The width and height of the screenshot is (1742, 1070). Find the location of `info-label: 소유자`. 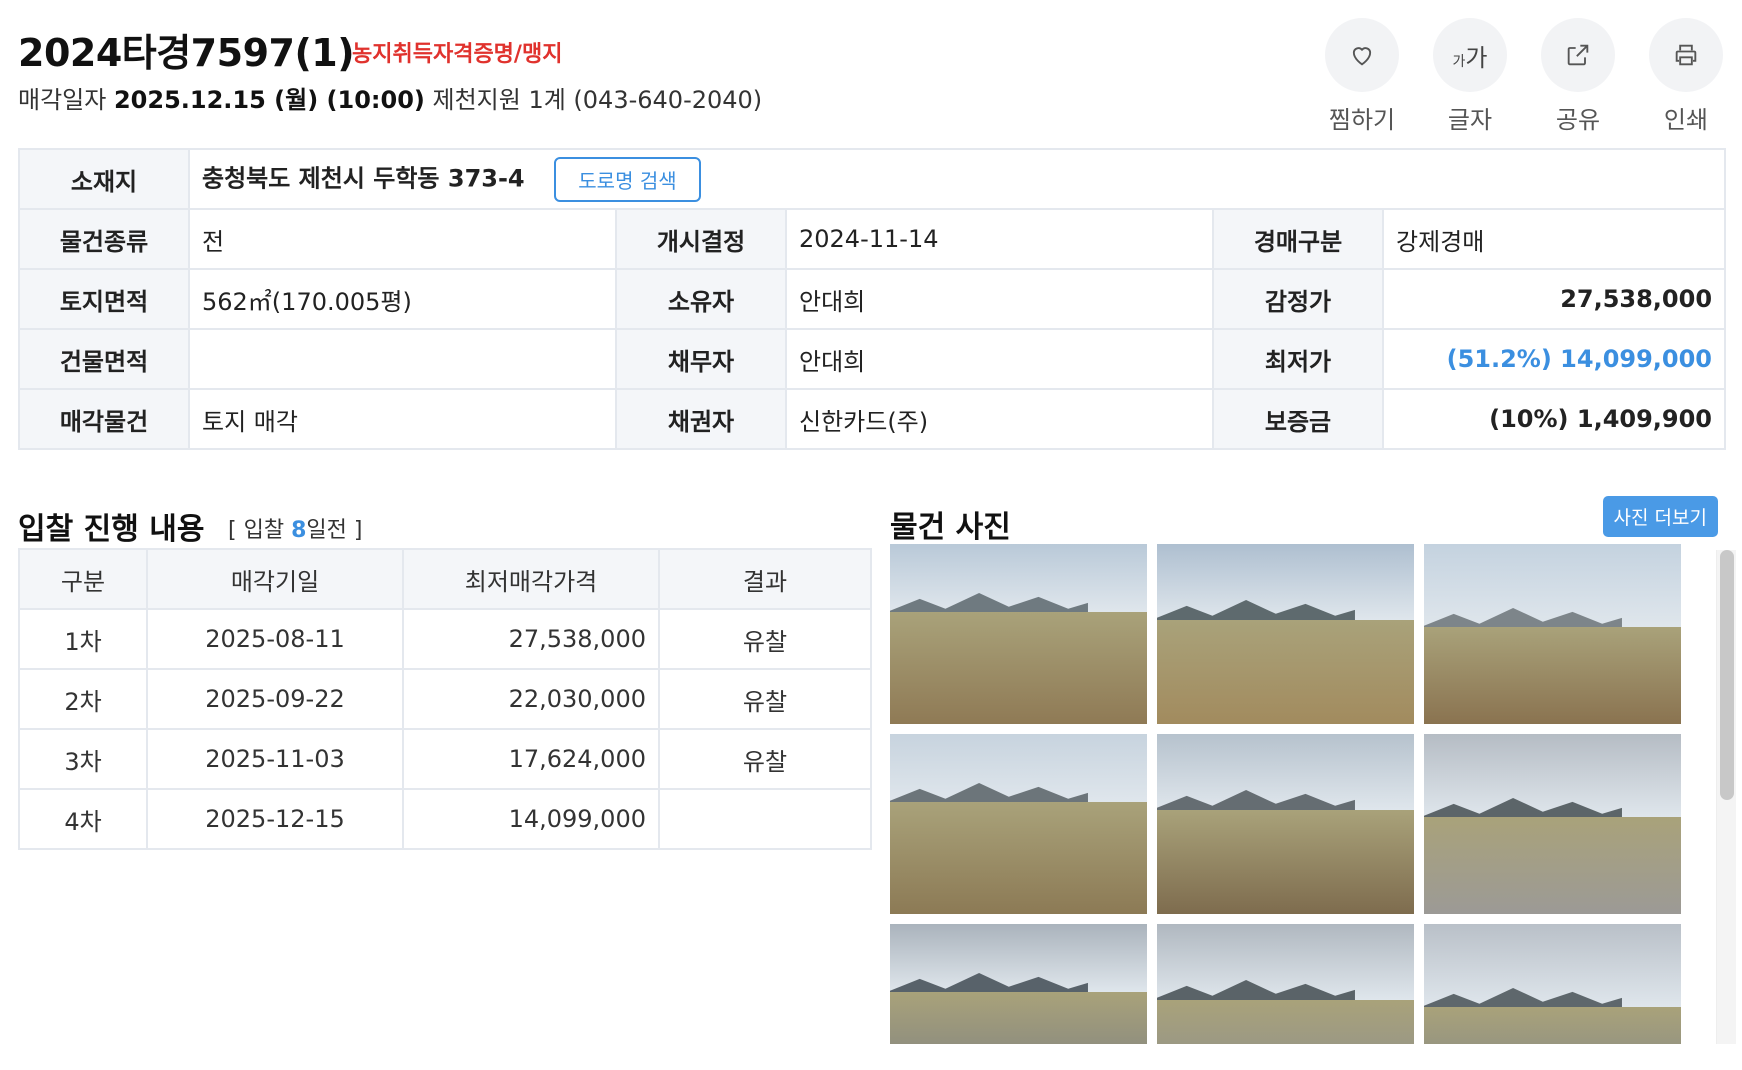

info-label: 소유자 is located at coordinates (701, 299).